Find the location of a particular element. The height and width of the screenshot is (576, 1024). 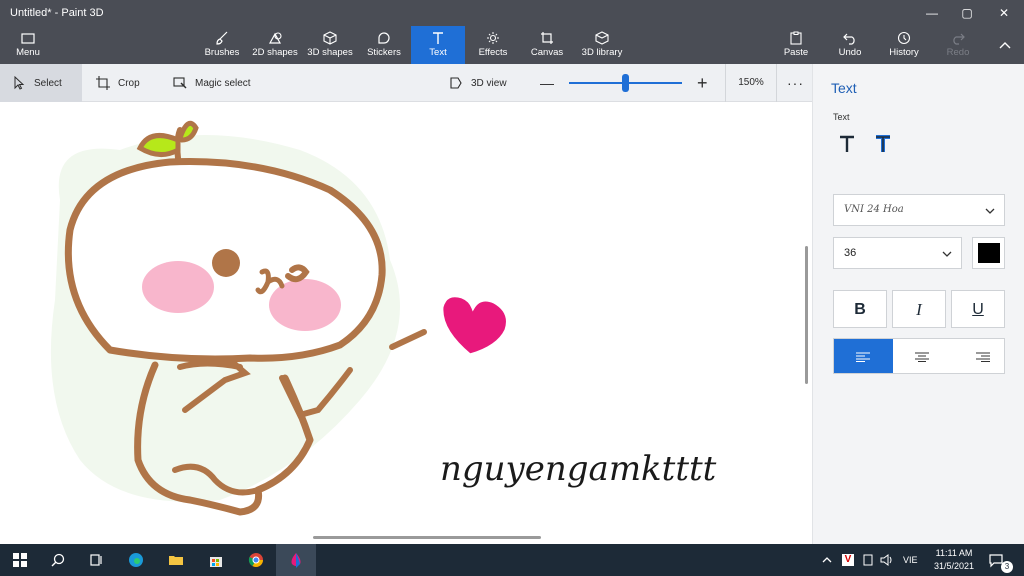

undo-button: Undo is located at coordinates (850, 45).